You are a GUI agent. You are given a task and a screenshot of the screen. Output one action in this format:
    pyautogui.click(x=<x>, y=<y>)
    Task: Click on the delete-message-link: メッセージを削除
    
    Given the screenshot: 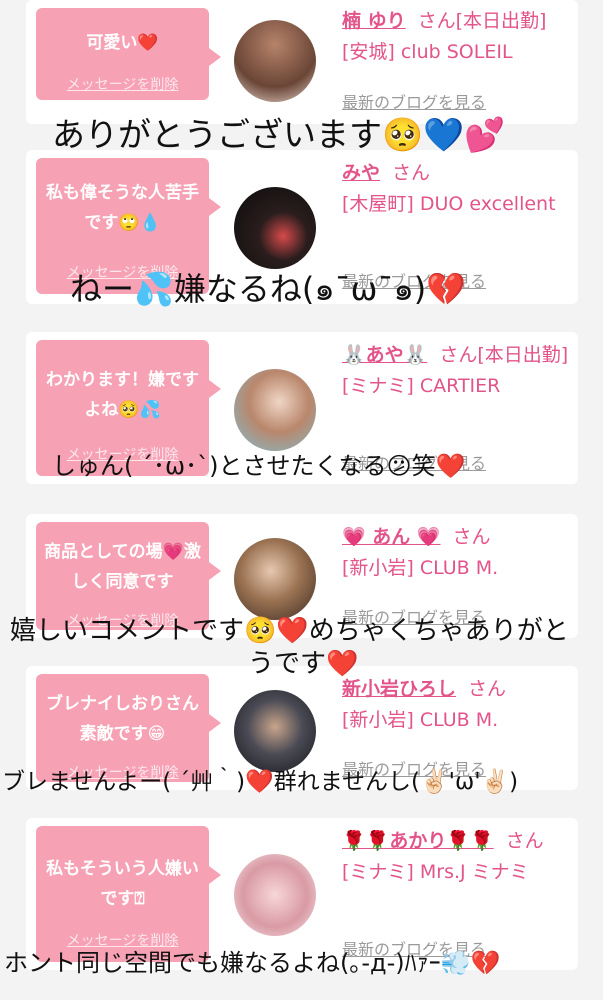 What is the action you would take?
    pyautogui.click(x=122, y=84)
    